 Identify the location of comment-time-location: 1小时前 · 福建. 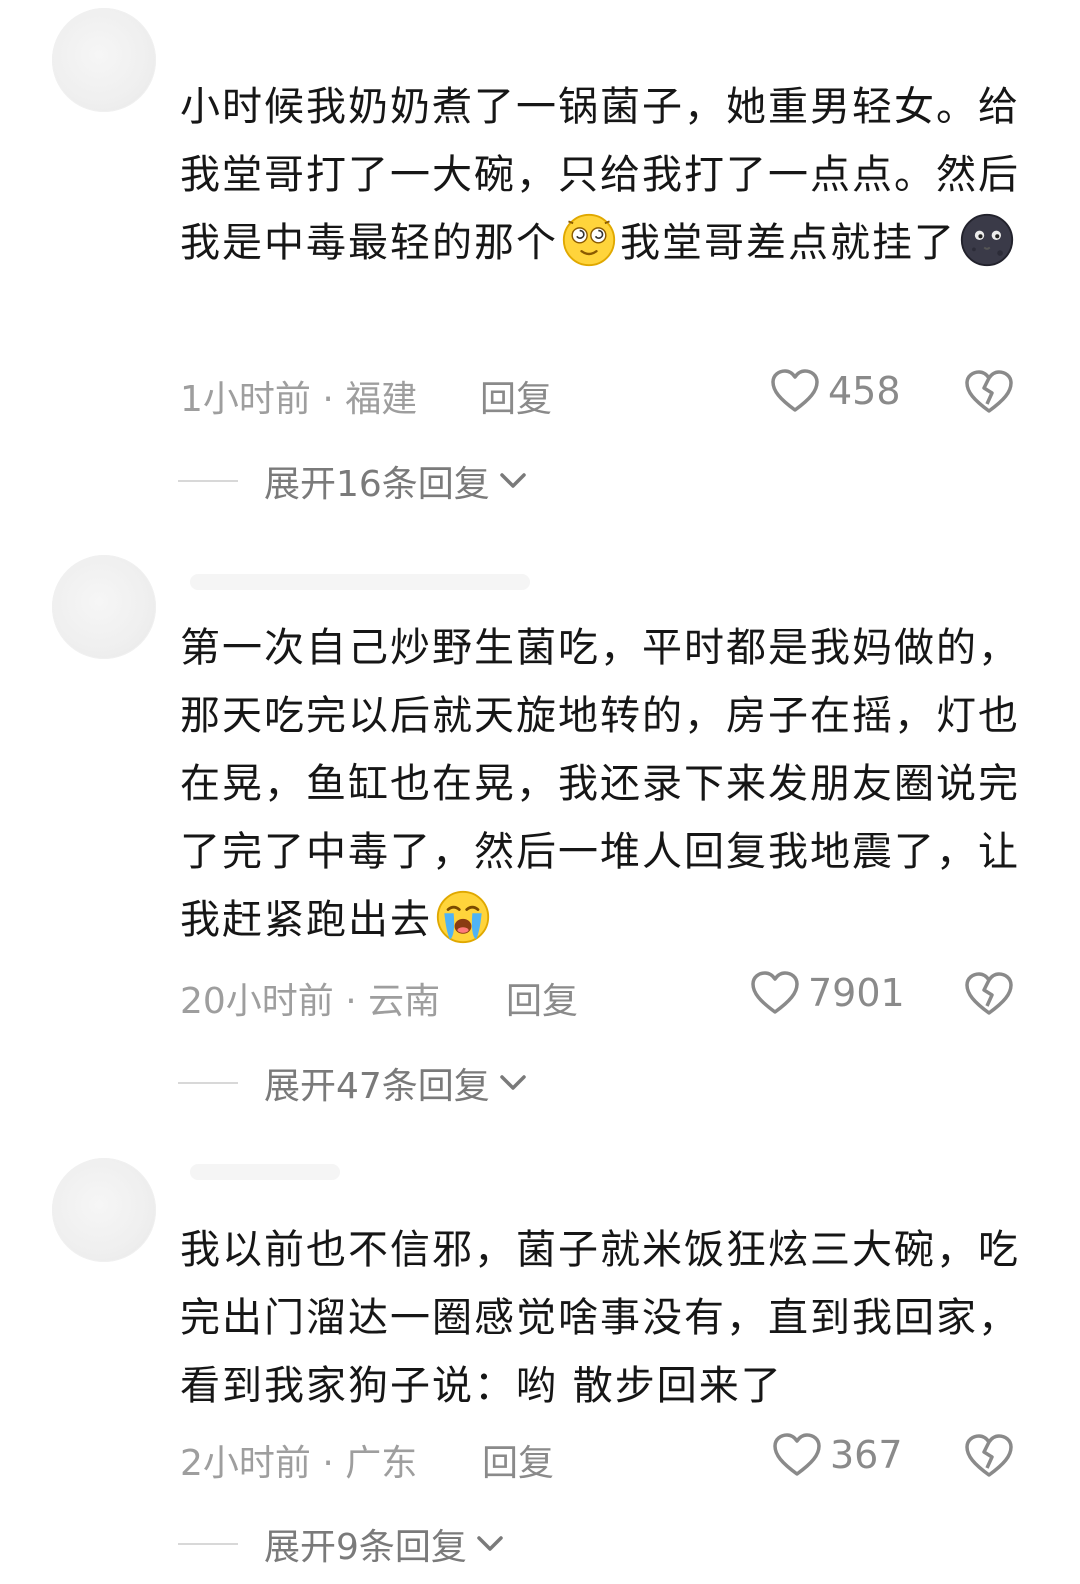
(299, 399).